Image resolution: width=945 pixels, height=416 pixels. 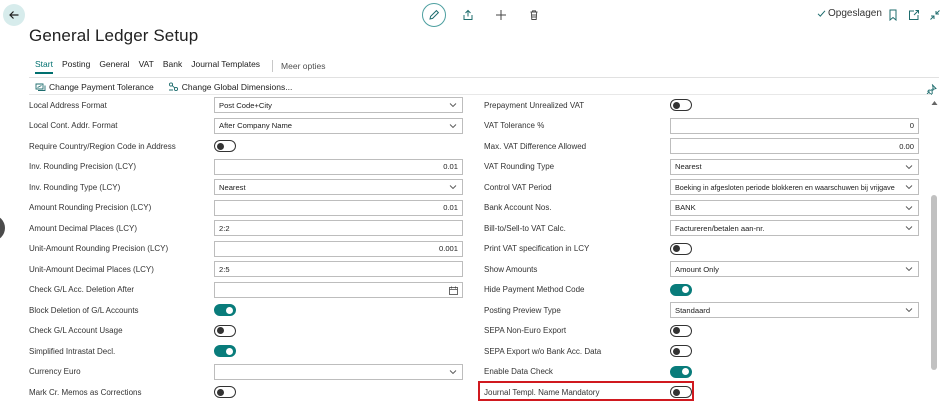 I want to click on tab-bank: Bank, so click(x=172, y=65).